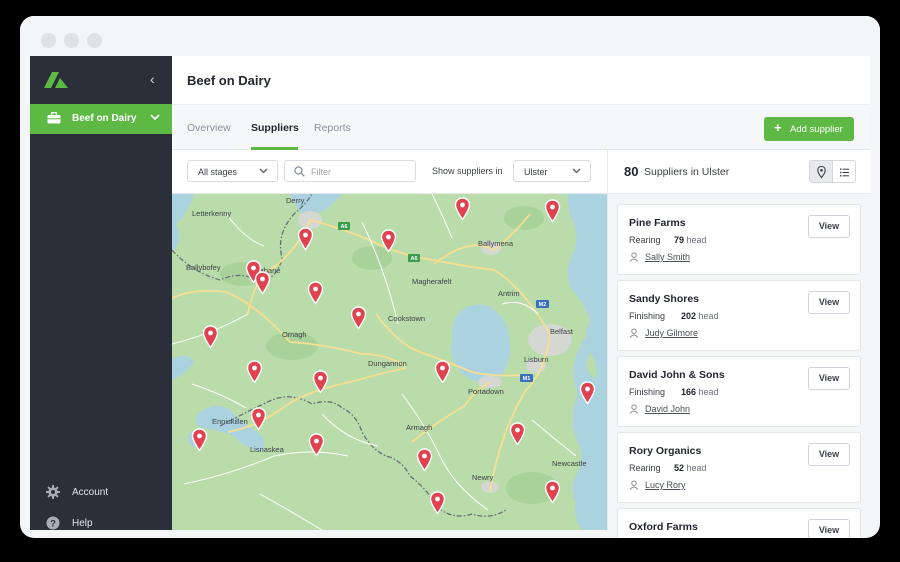  Describe the element at coordinates (299, 171) in the screenshot. I see `search-icon` at that location.